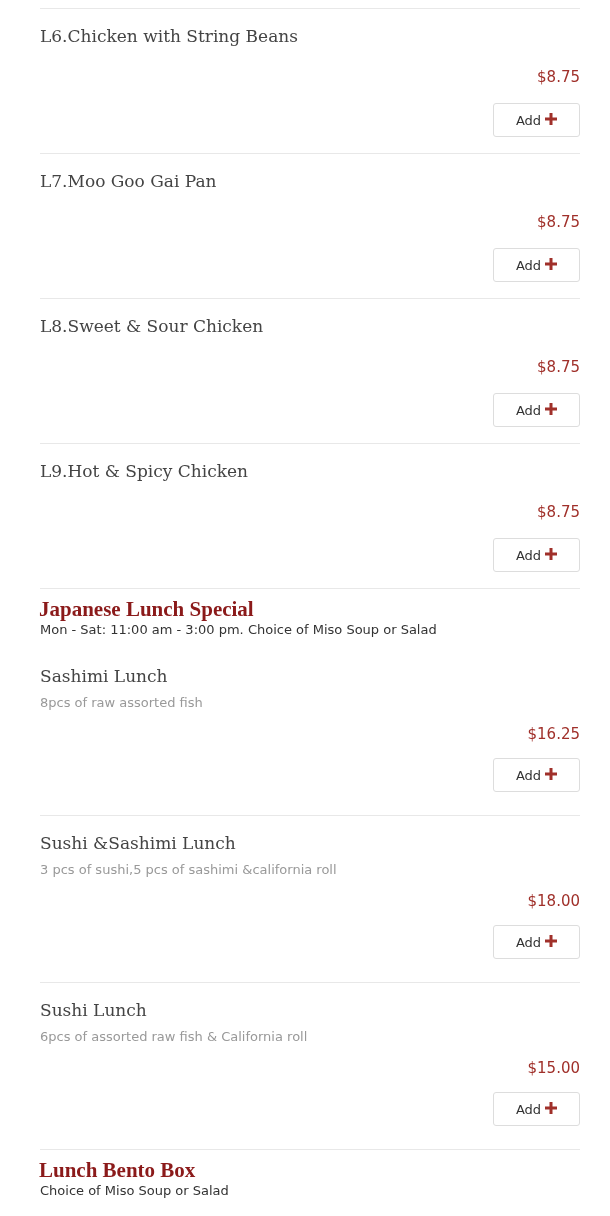 The width and height of the screenshot is (610, 1216). I want to click on section-title: Lunch Bento Box, so click(118, 1170).